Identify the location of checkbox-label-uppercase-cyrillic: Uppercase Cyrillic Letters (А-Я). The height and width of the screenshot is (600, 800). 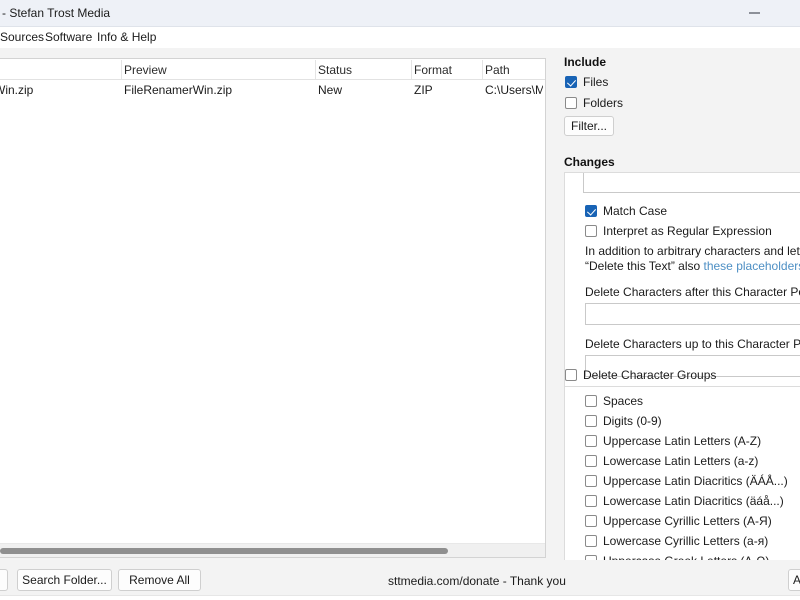
(687, 521).